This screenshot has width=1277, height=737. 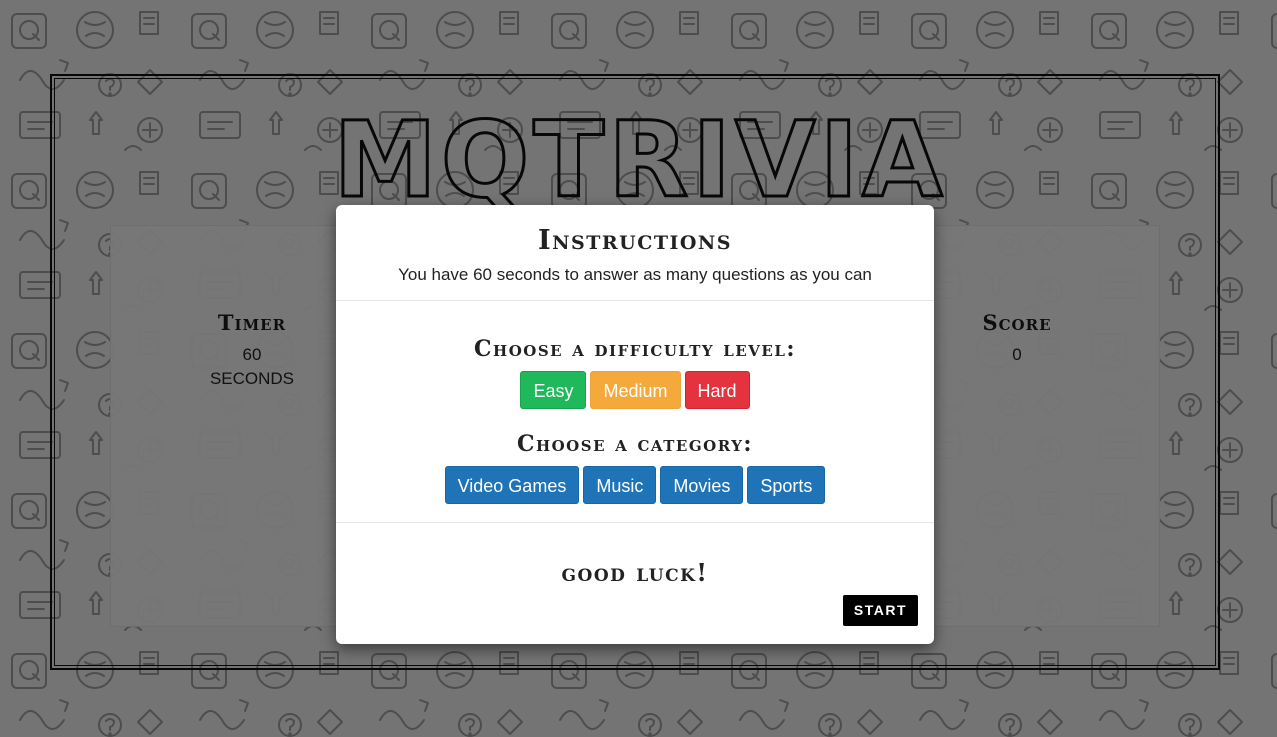 What do you see at coordinates (635, 572) in the screenshot?
I see `good-luck-text: good luck!` at bounding box center [635, 572].